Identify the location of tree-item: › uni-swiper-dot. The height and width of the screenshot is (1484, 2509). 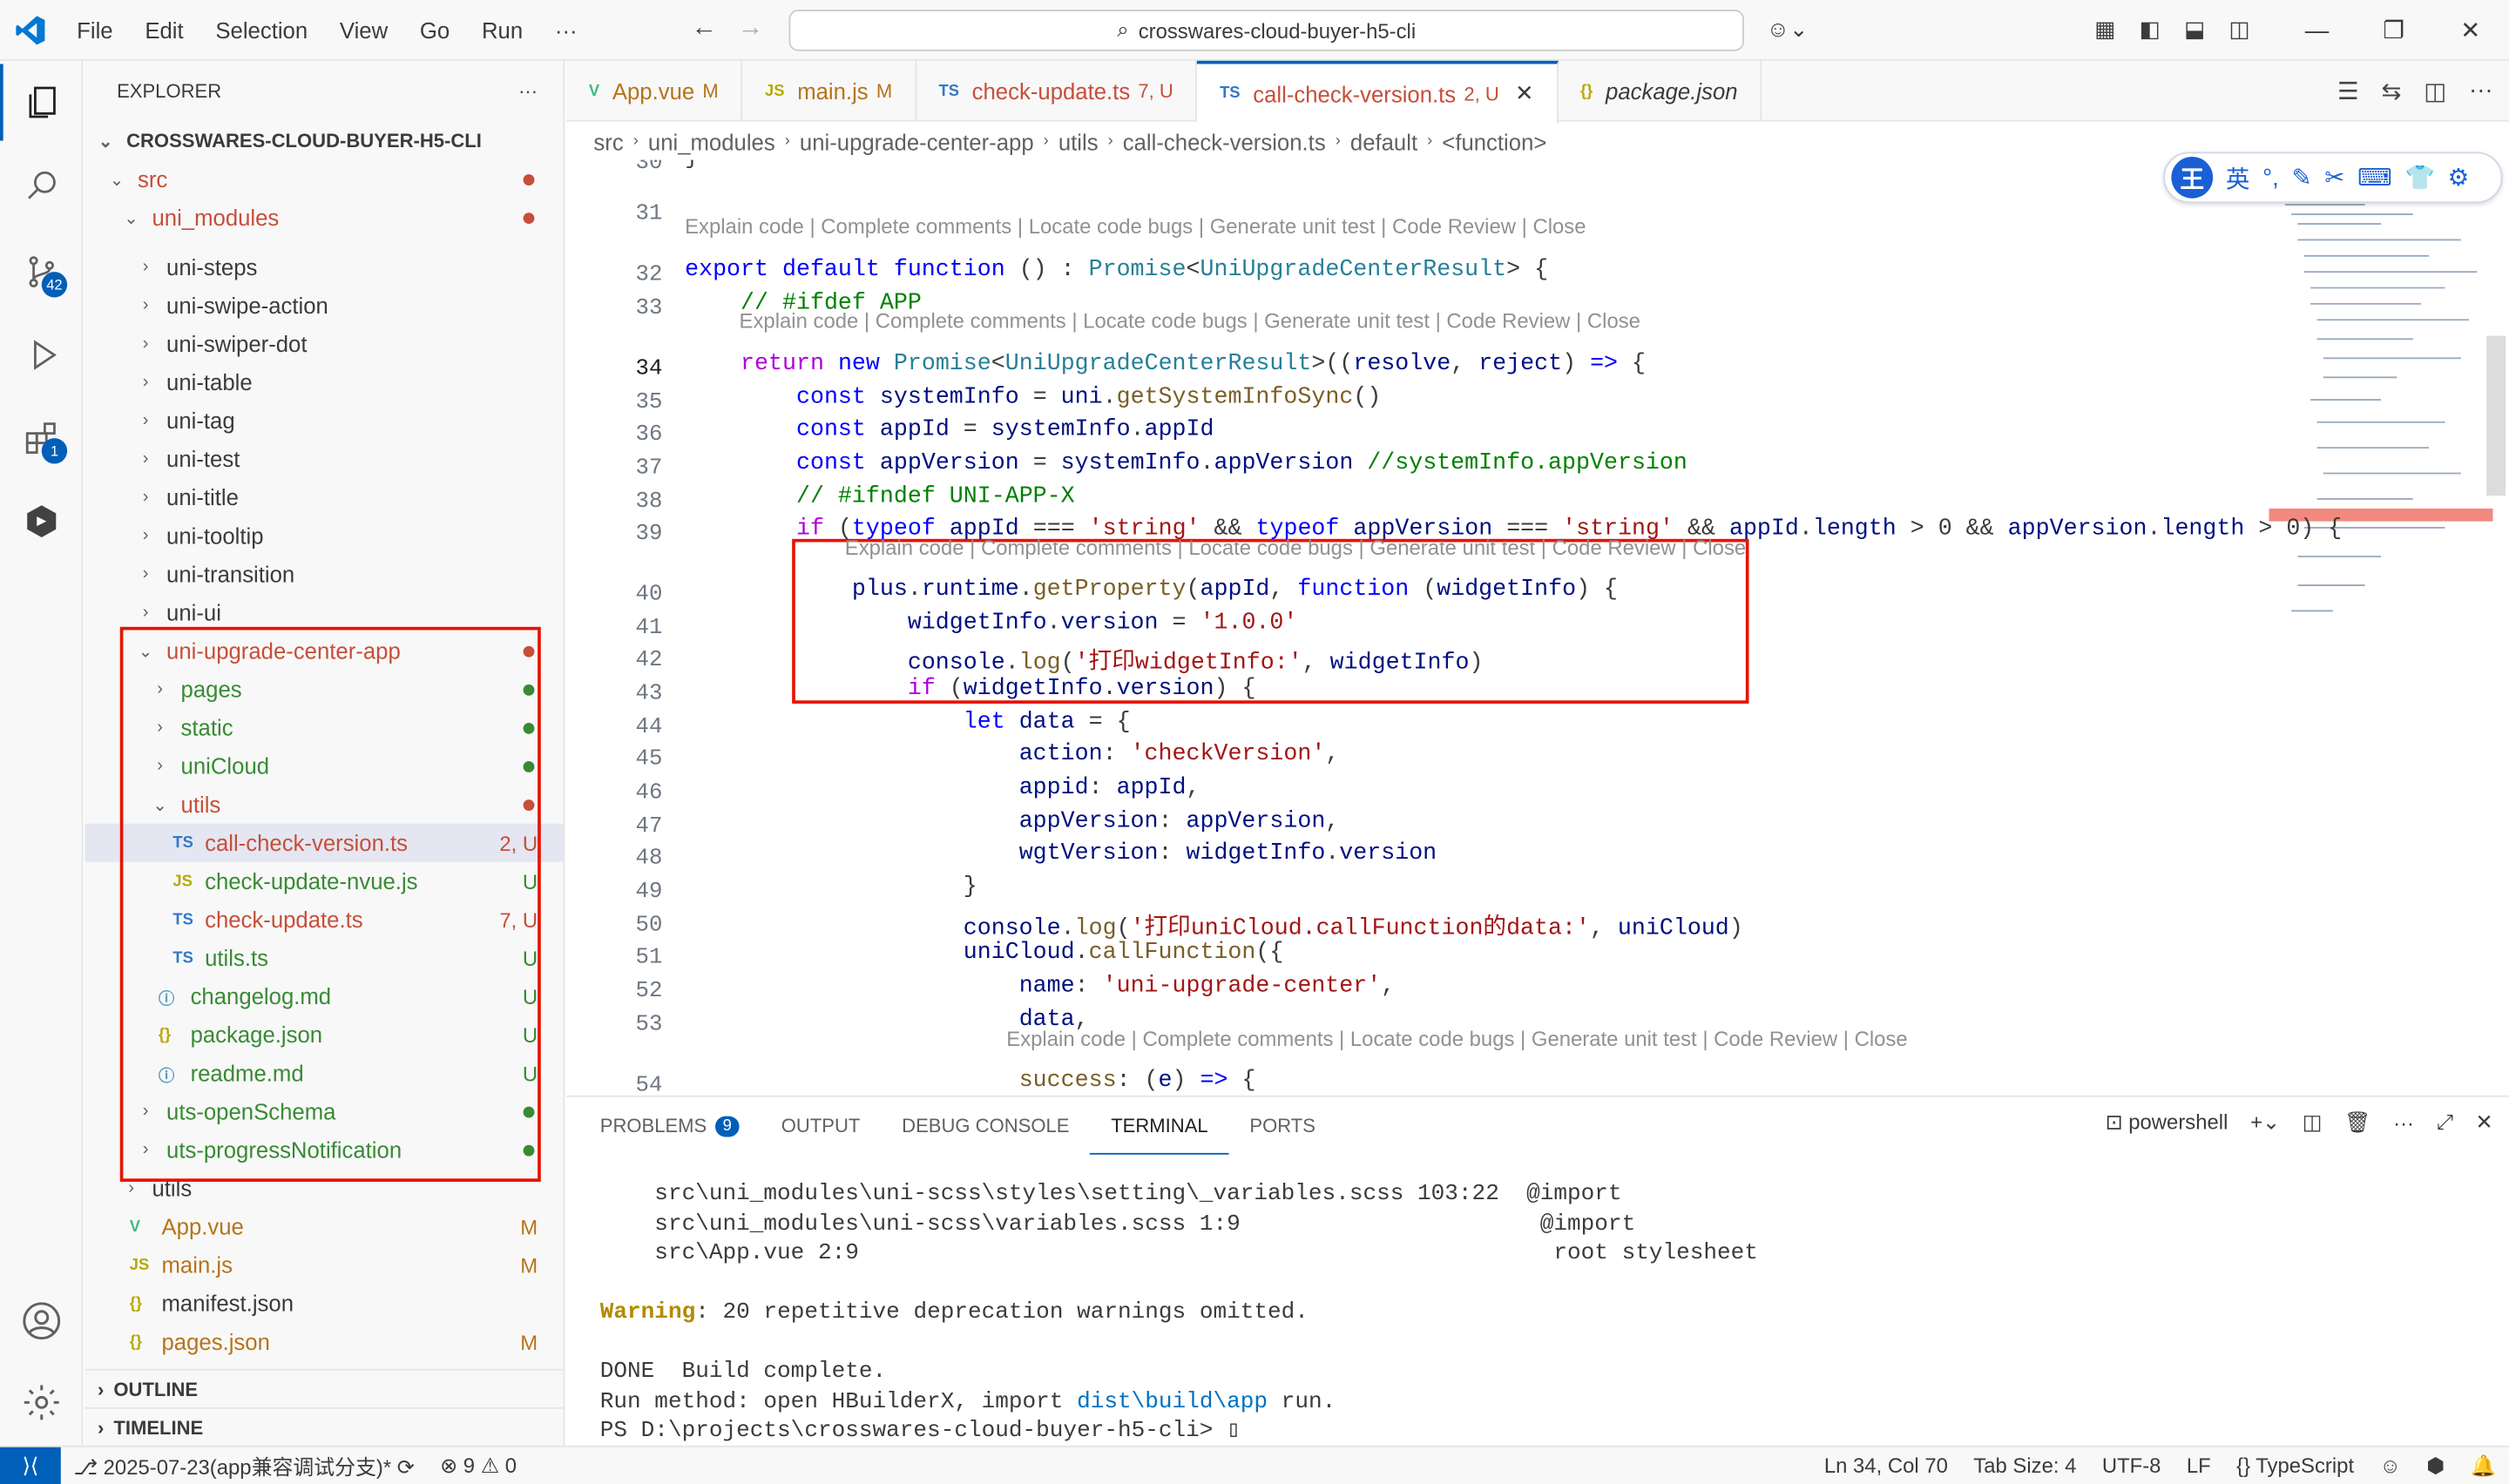
(324, 344).